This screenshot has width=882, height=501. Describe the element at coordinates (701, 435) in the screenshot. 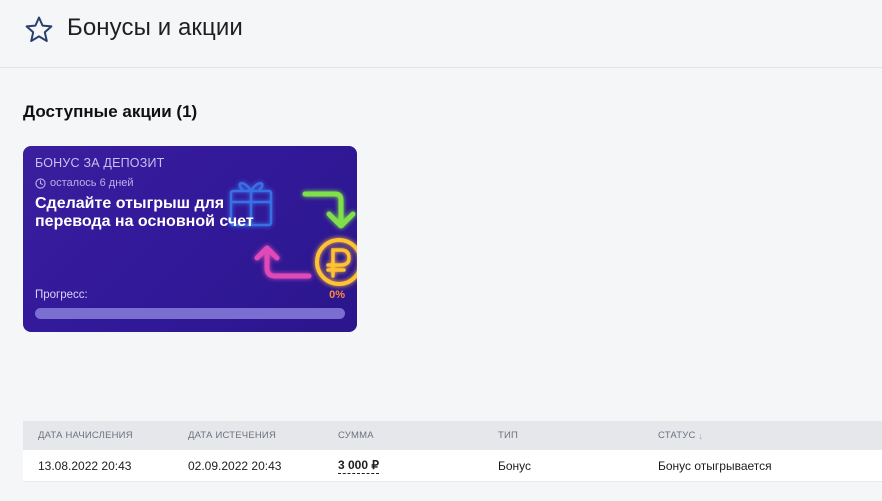

I see `sort-arrow-icon: ↓` at that location.